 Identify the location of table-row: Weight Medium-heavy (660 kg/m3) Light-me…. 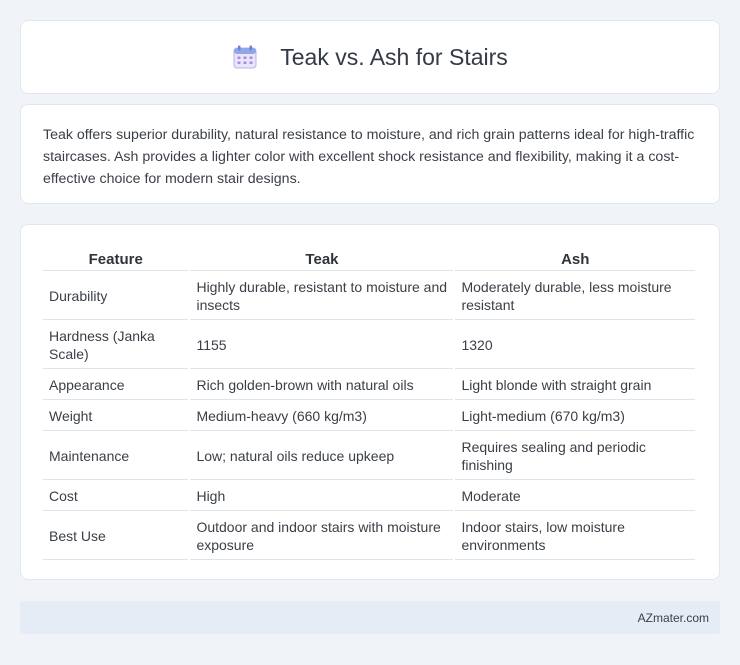
(369, 416).